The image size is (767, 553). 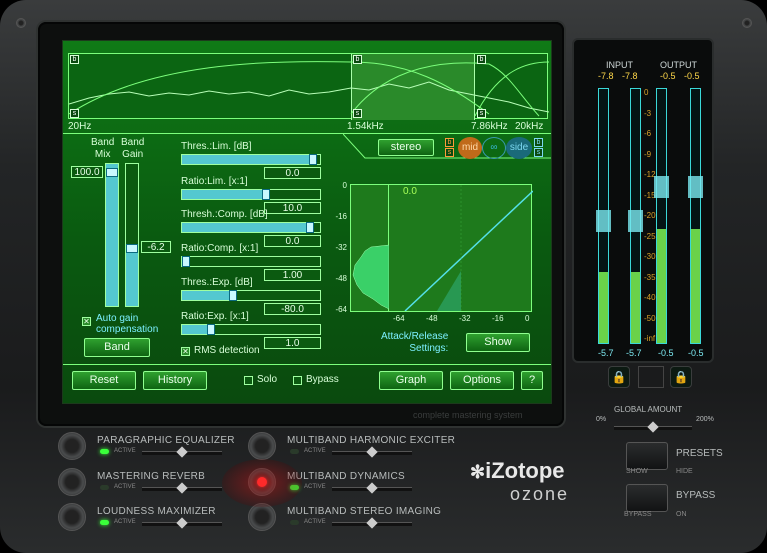 What do you see at coordinates (538, 142) in the screenshot?
I see `side-bypass-marker: b` at bounding box center [538, 142].